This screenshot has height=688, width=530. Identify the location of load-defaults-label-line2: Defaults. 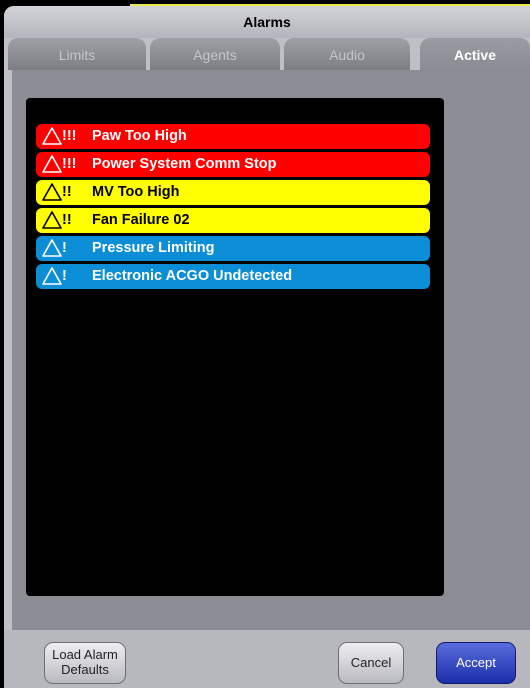
(85, 669).